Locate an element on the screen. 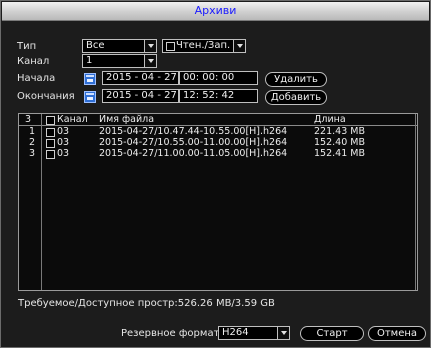 Image resolution: width=431 pixels, height=348 pixels. row-filename: 2015-04-27/10.55.00-11.00.00[H].h264 is located at coordinates (193, 142).